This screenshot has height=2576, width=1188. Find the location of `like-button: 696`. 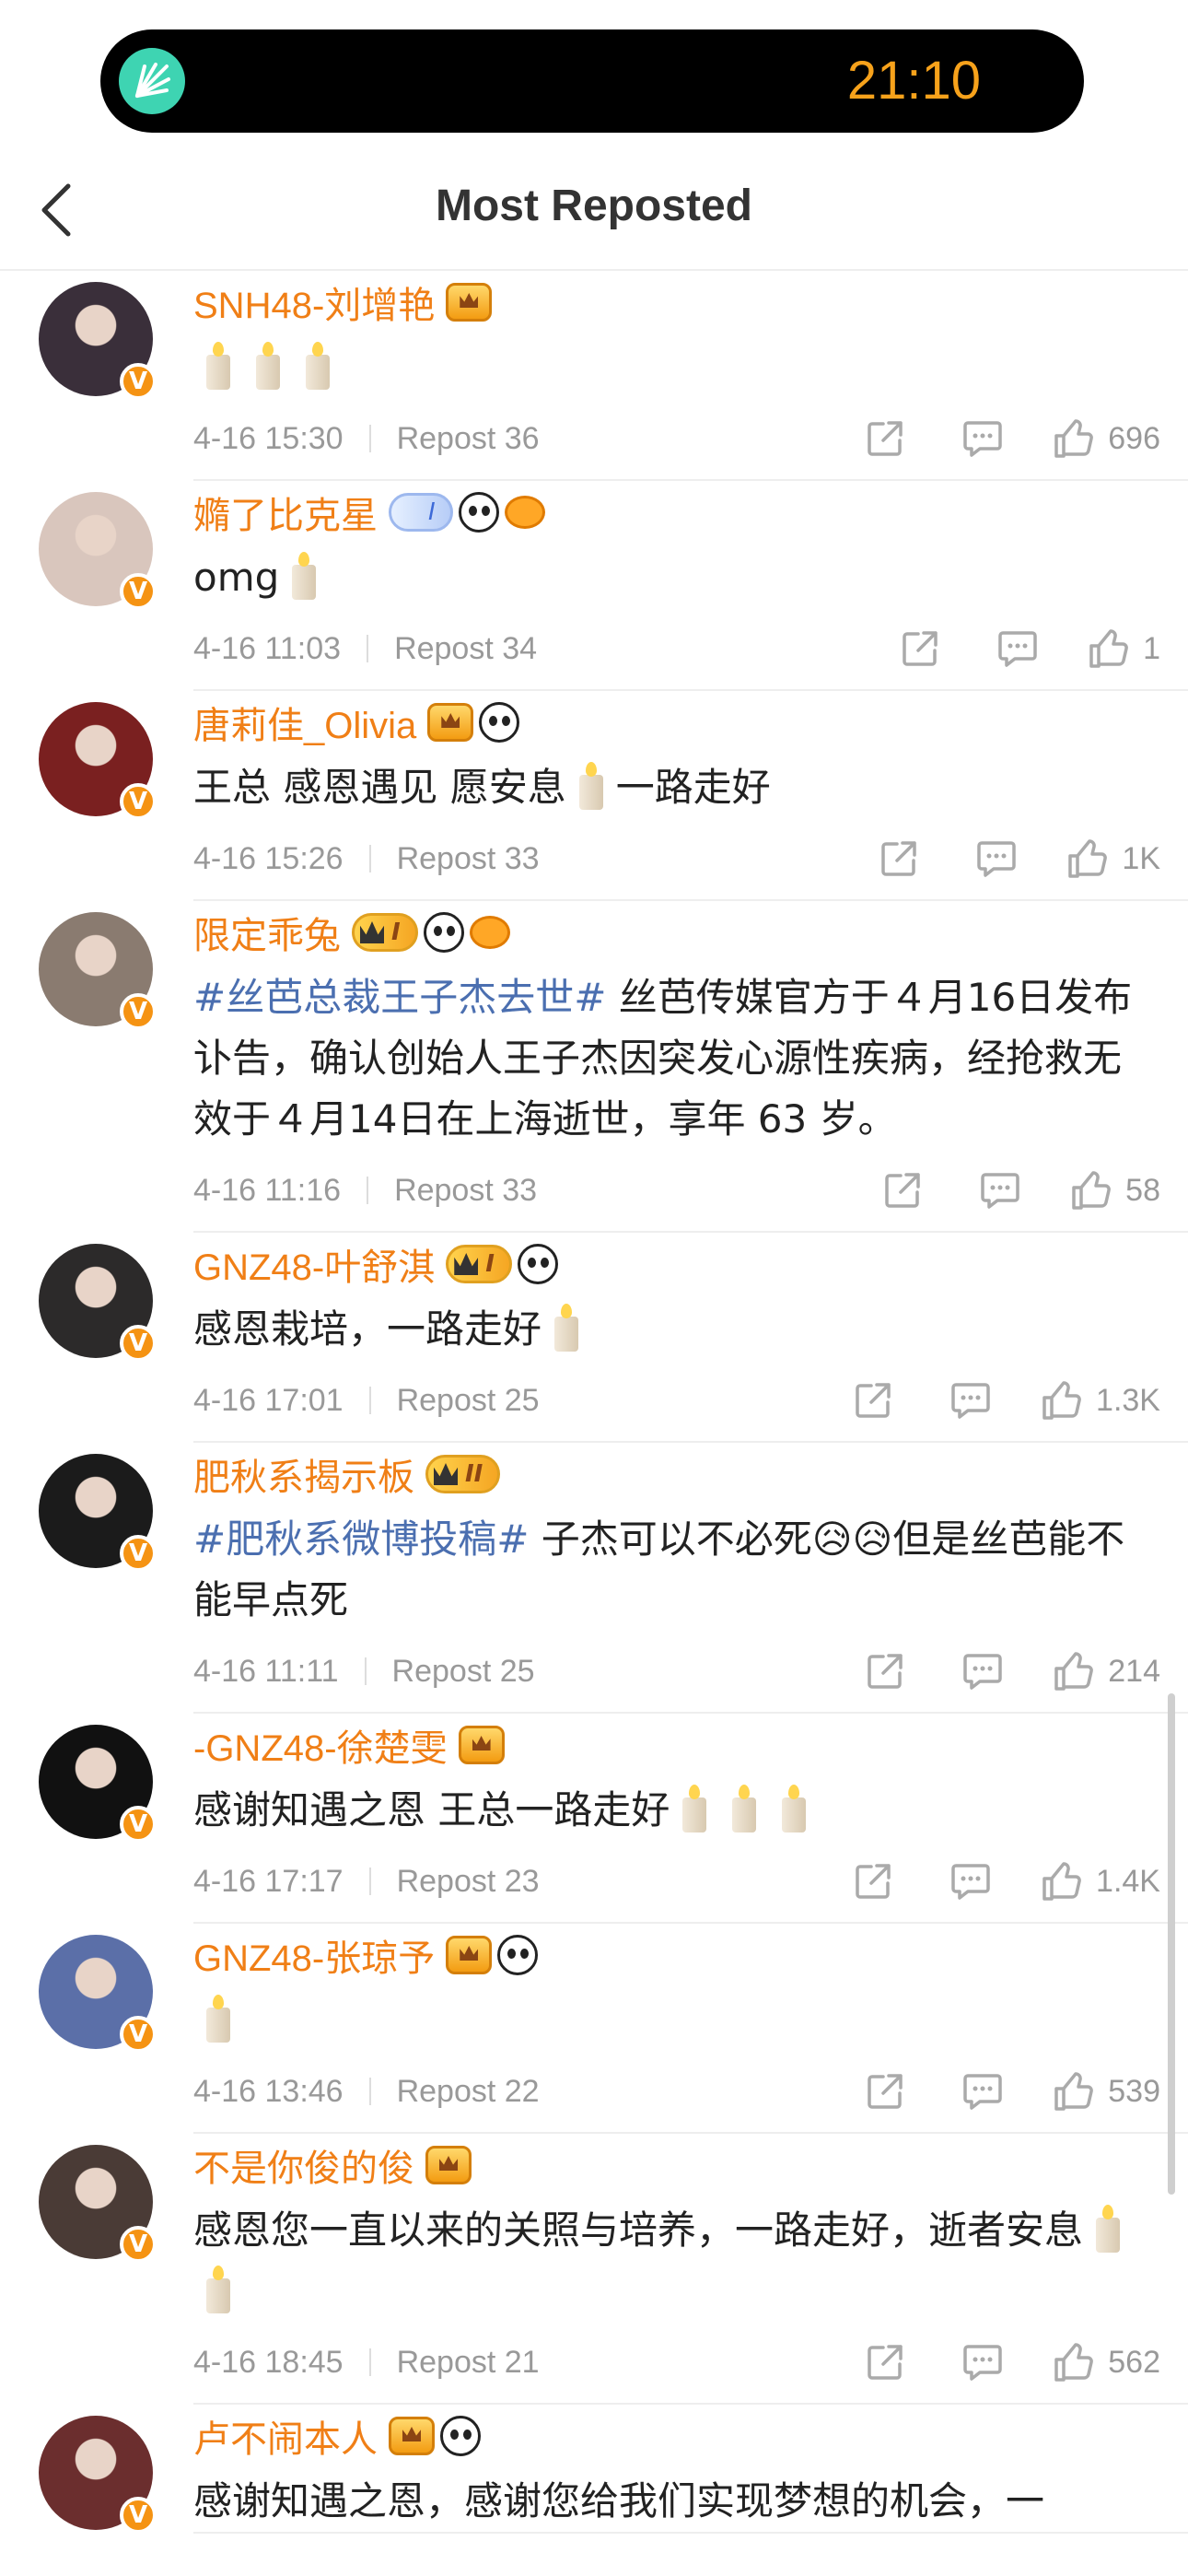

like-button: 696 is located at coordinates (1106, 438).